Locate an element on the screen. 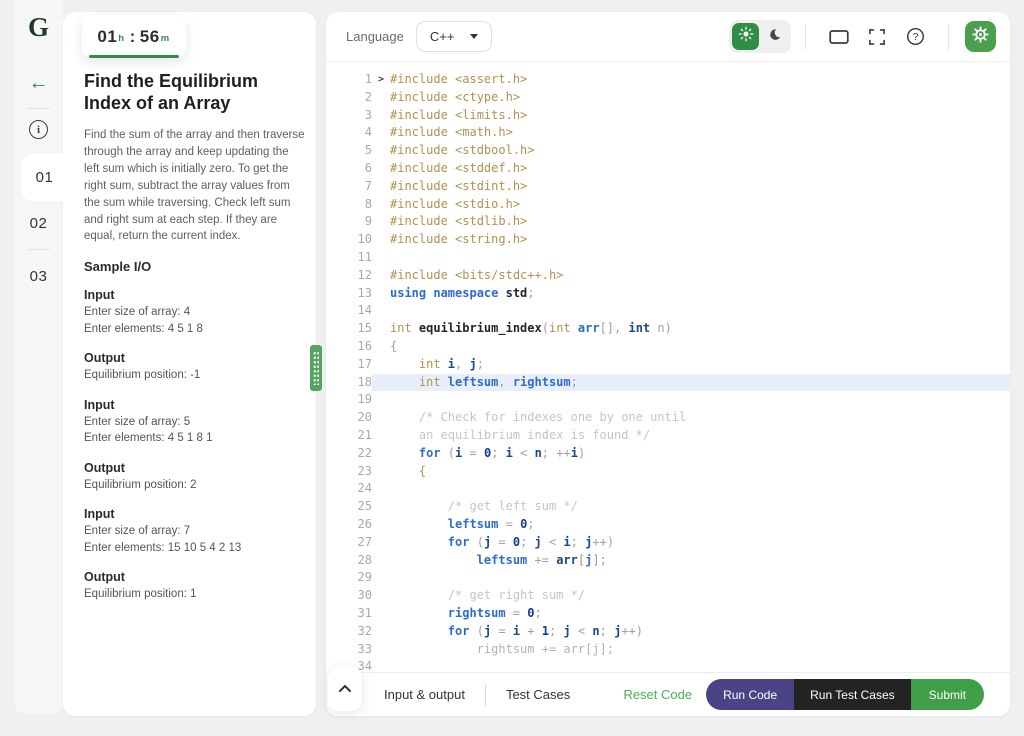 The image size is (1024, 736). action-button-group: Run Code Run Test Cases Submit is located at coordinates (845, 694).